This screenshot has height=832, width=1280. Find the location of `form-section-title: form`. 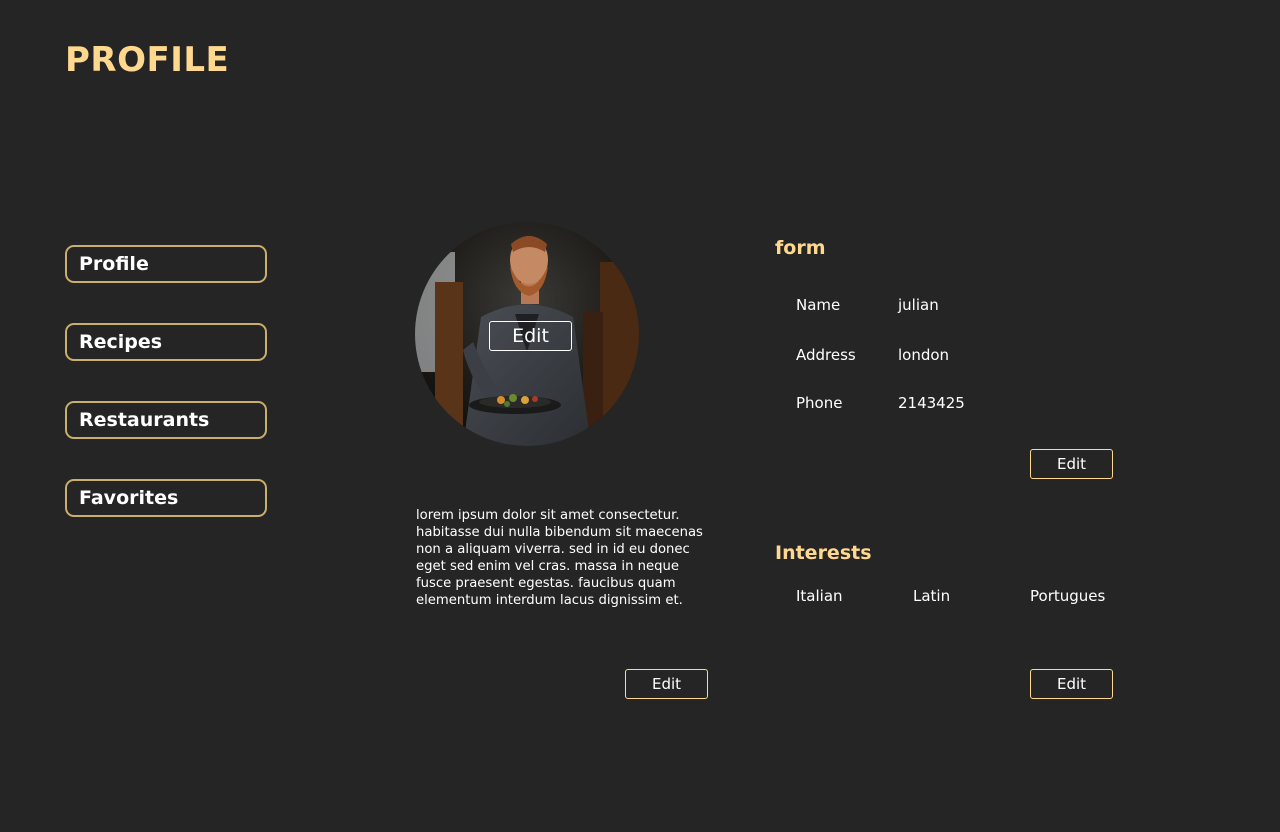

form-section-title: form is located at coordinates (800, 248).